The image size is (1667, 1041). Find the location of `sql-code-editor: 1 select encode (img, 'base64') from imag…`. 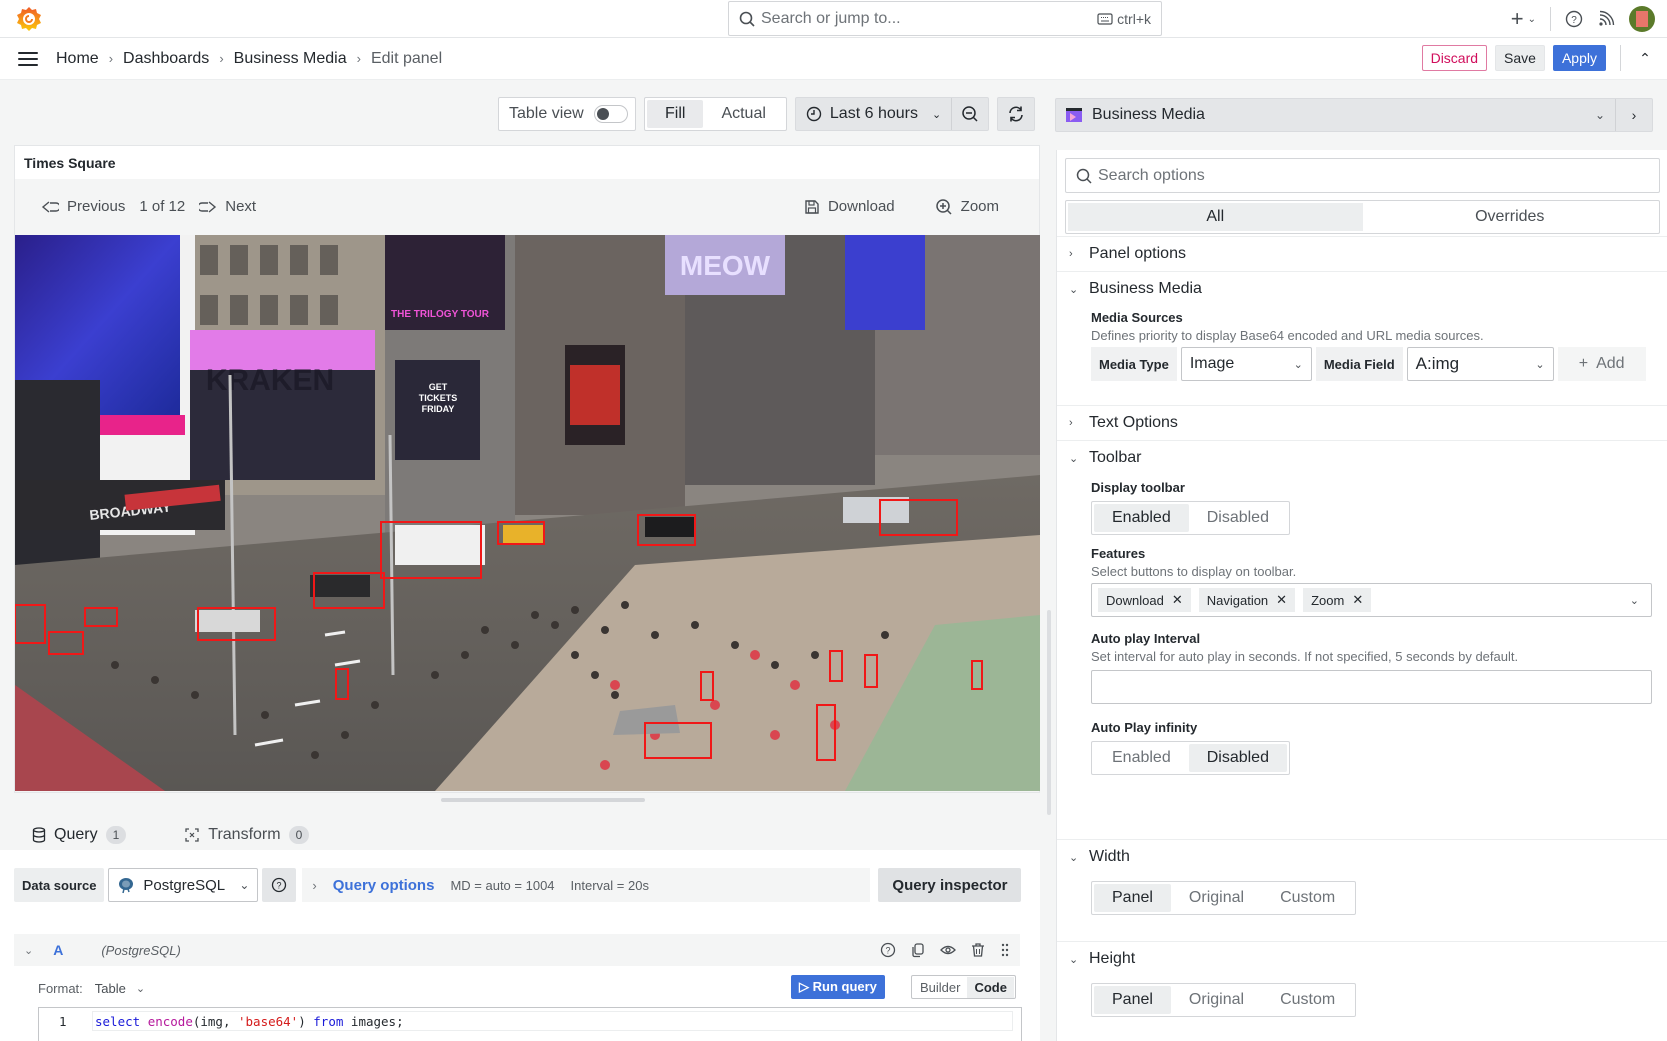

sql-code-editor: 1 select encode (img, 'base64') from imag… is located at coordinates (530, 1024).